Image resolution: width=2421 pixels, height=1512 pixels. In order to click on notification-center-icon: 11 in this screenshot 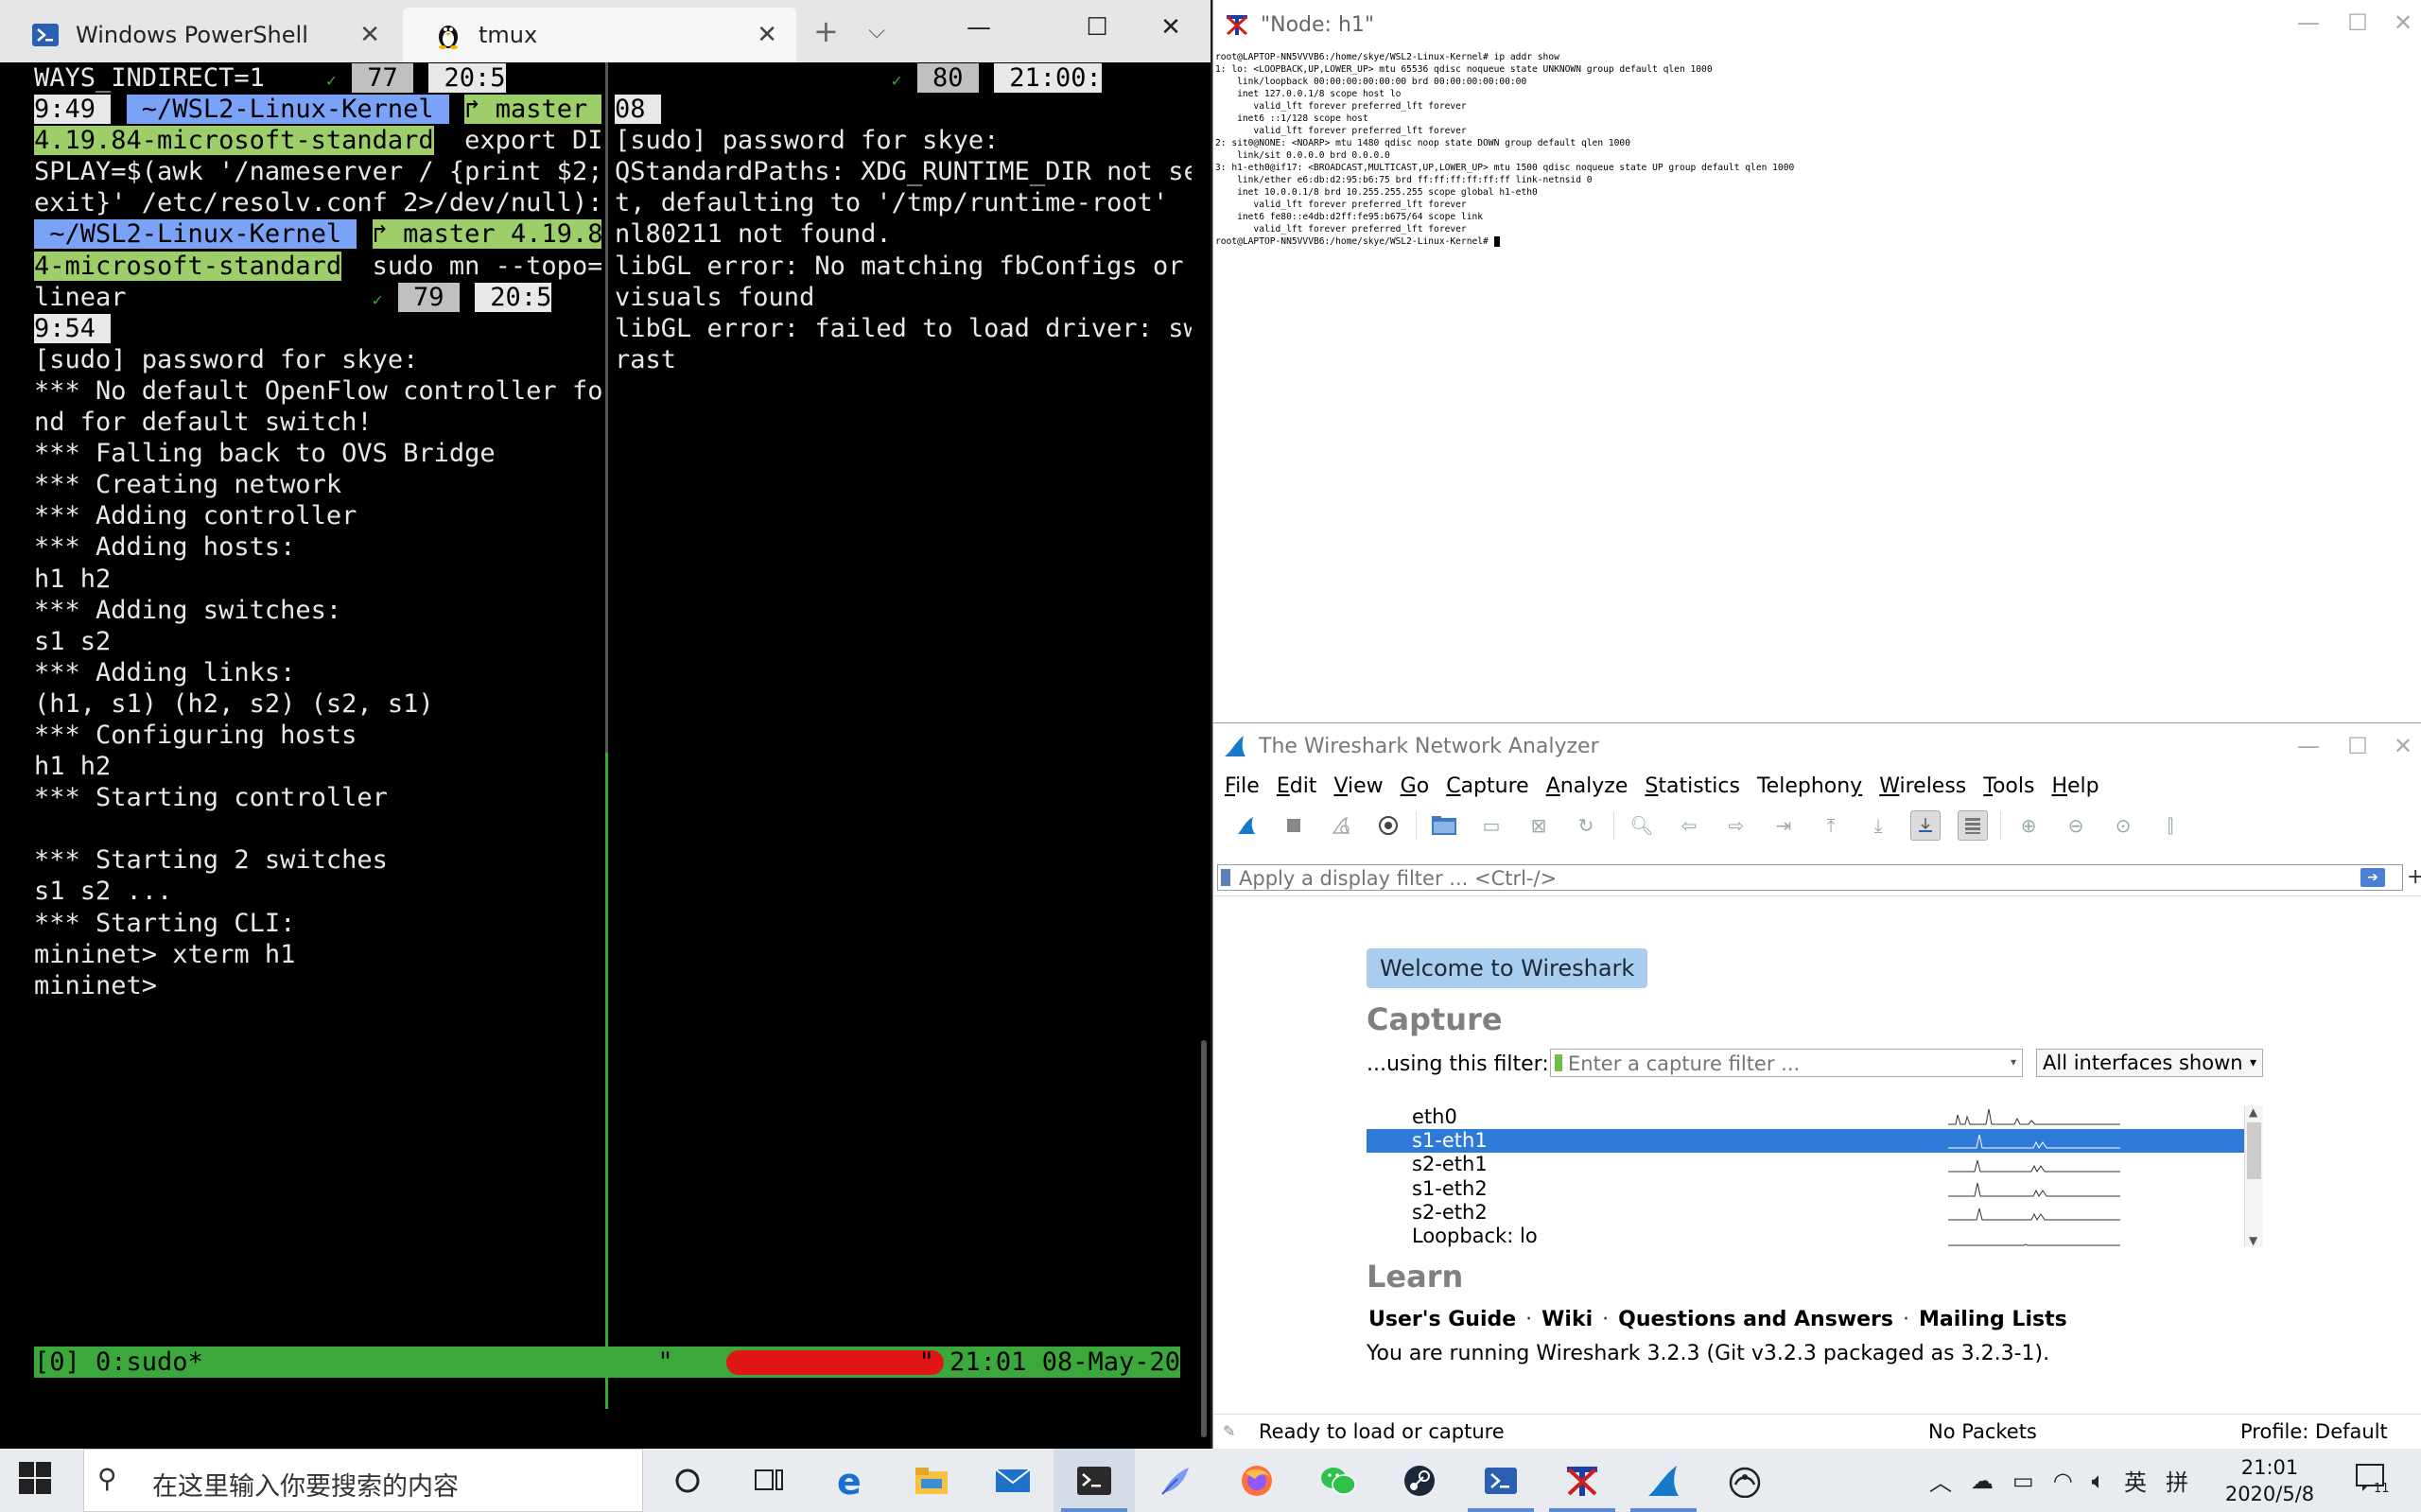, I will do `click(2374, 1481)`.